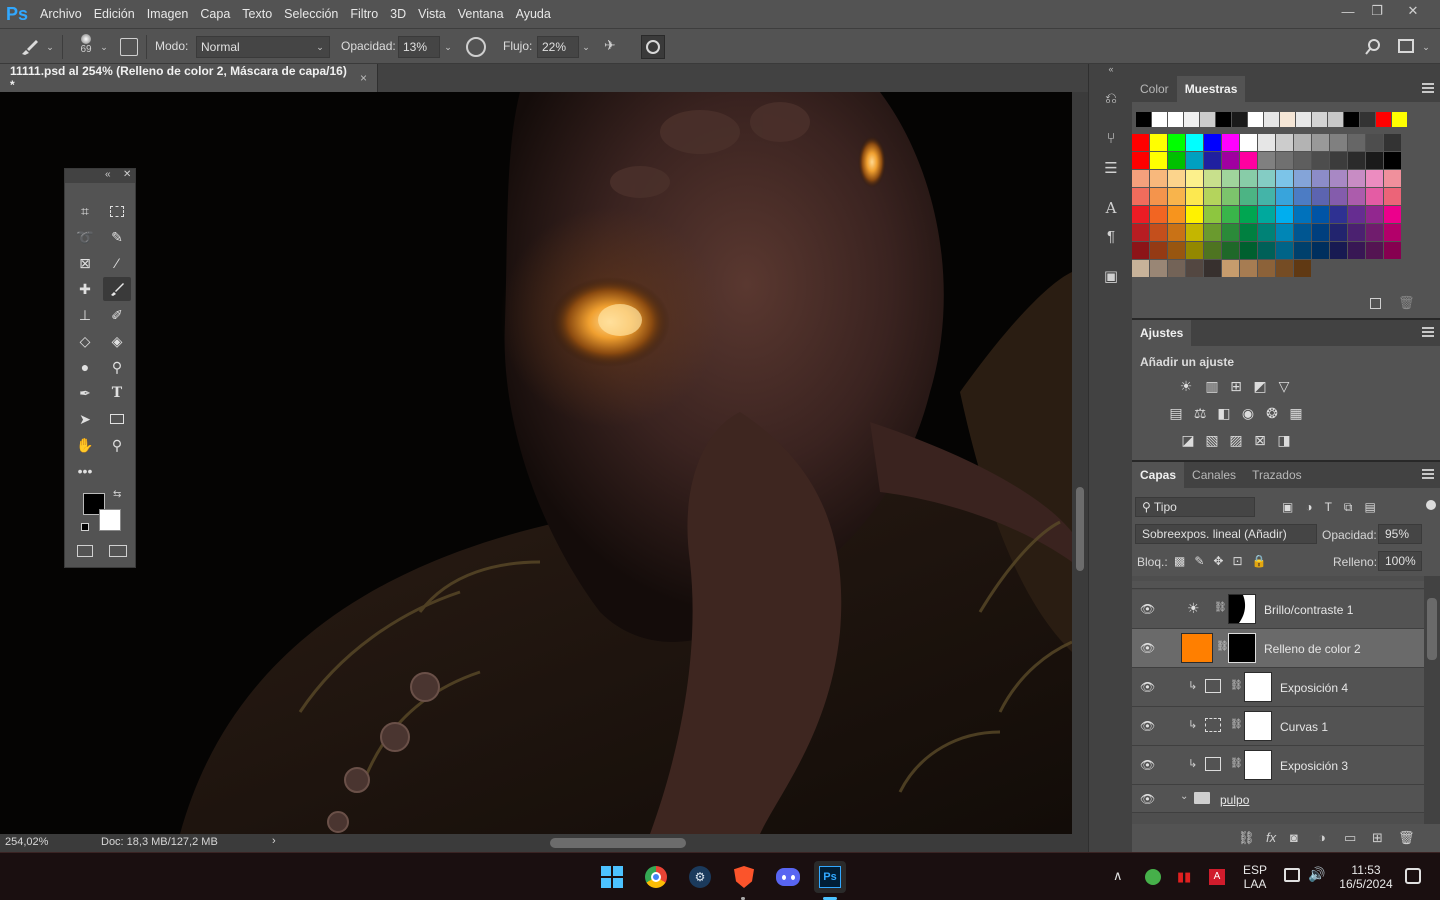 Image resolution: width=1440 pixels, height=900 pixels. I want to click on tab-layers: Capas, so click(1158, 475).